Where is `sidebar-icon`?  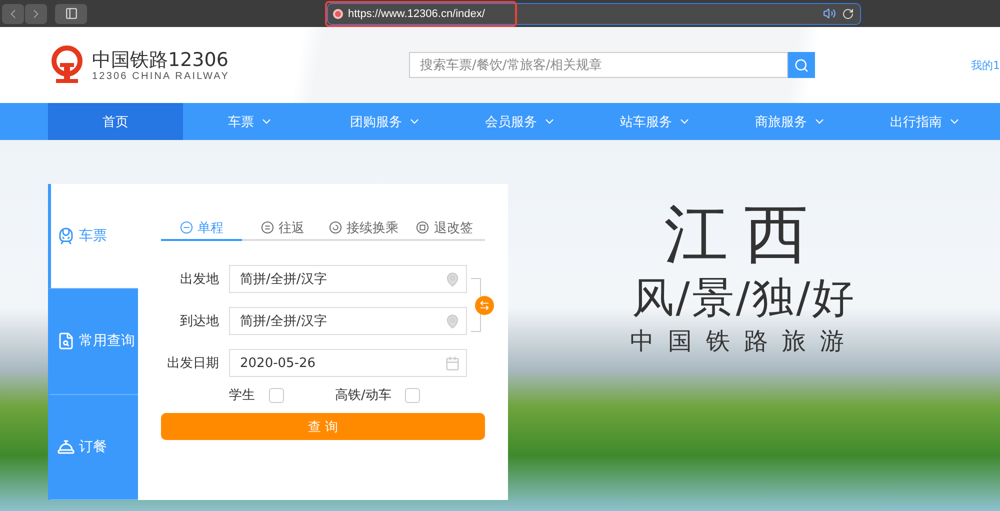
sidebar-icon is located at coordinates (71, 13).